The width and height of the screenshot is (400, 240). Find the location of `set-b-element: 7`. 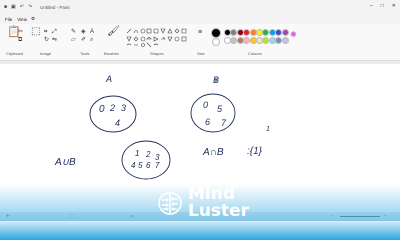

set-b-element: 7 is located at coordinates (224, 123).